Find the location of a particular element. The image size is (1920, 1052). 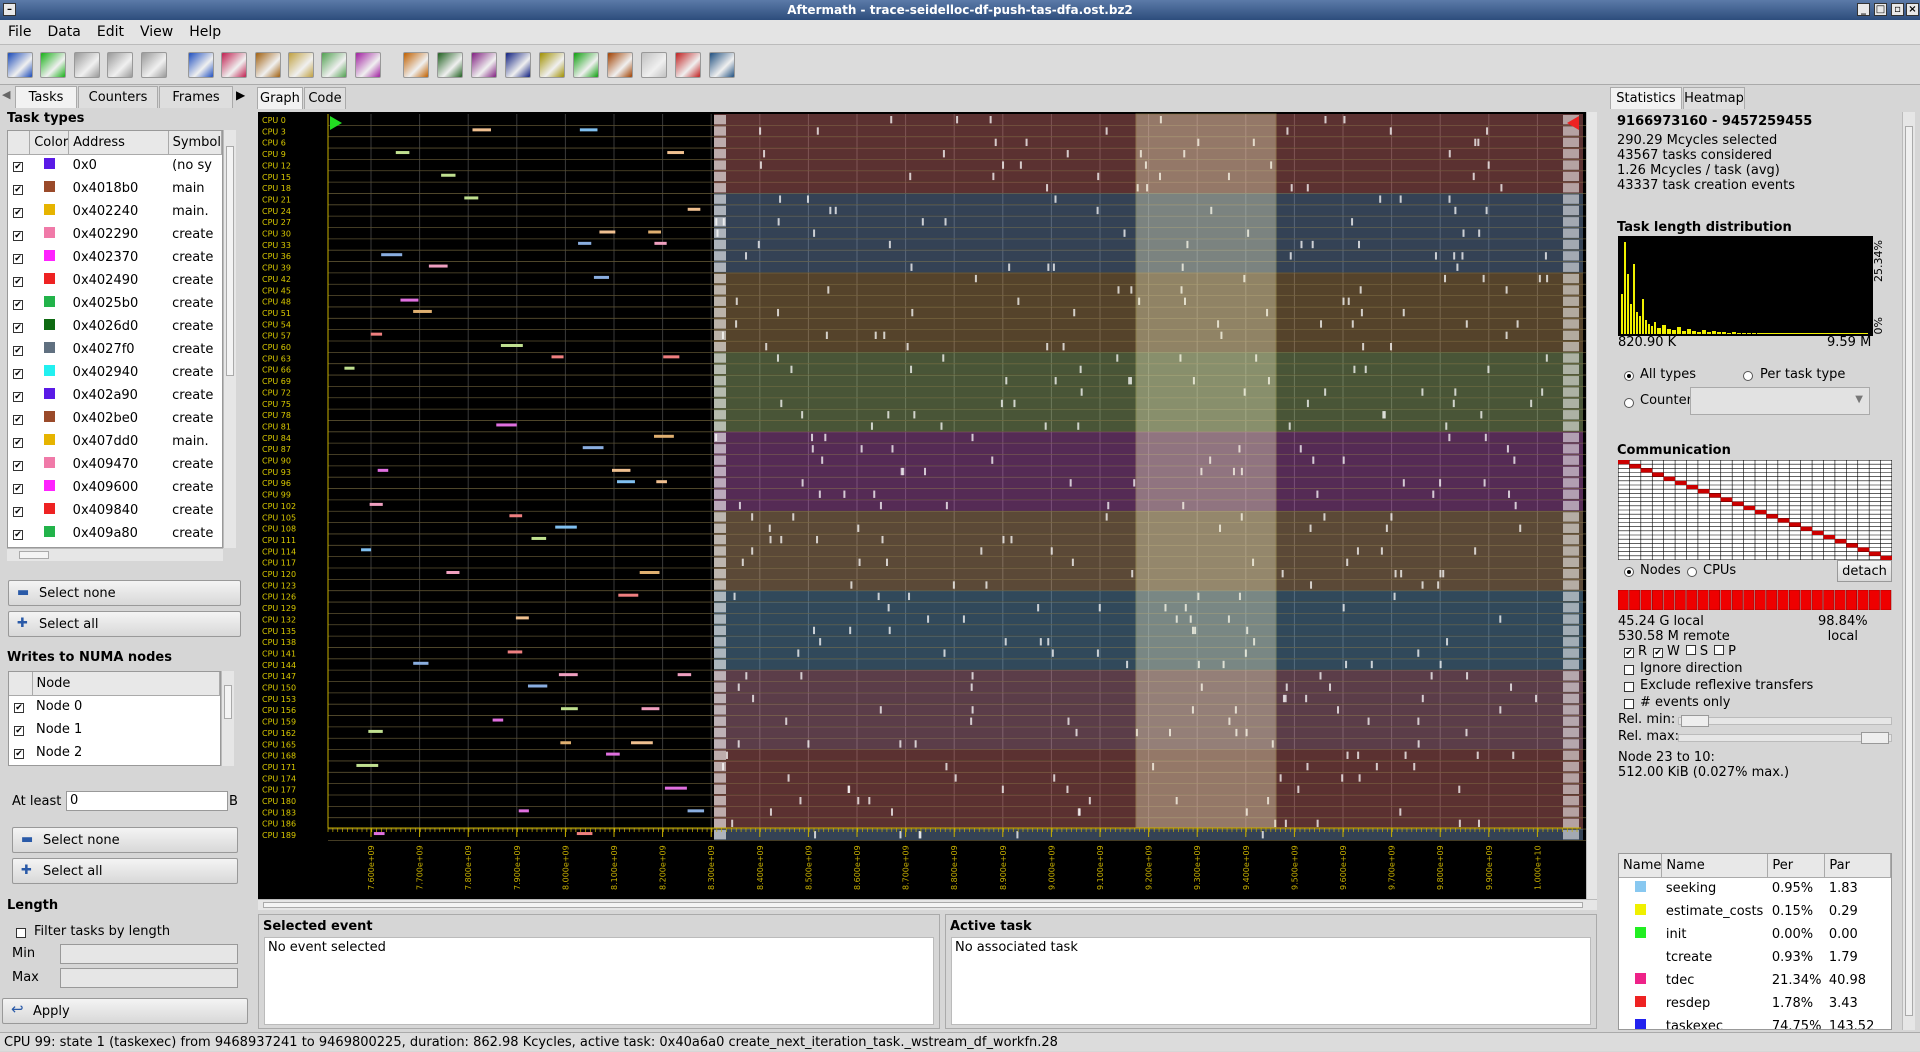

task-type-row: ✔ 0x409840 create is located at coordinates (115, 510).